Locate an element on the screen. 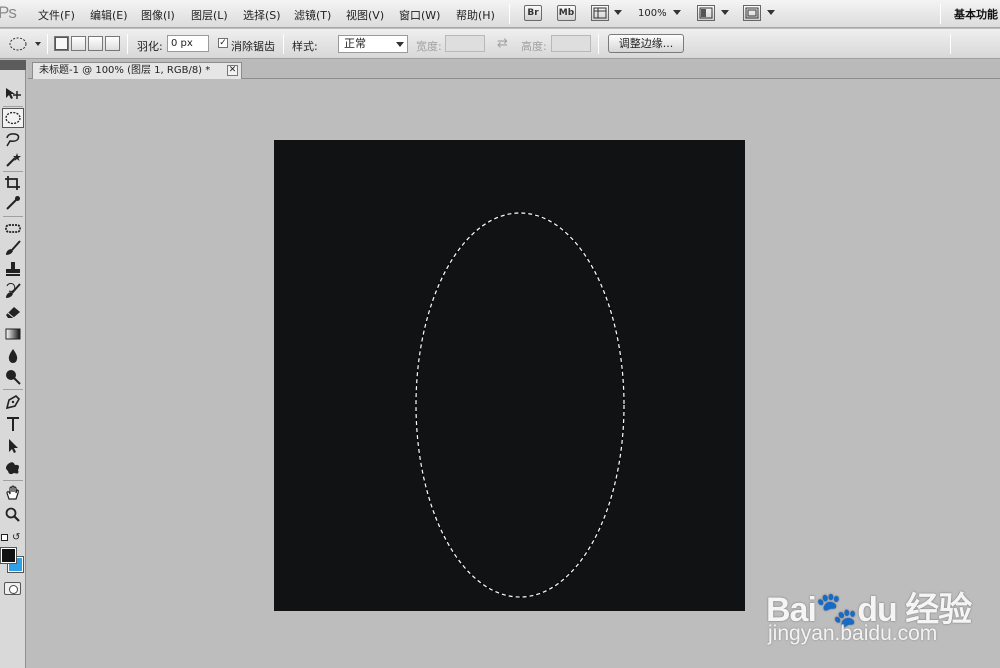  history-brush-icon is located at coordinates (13, 290).